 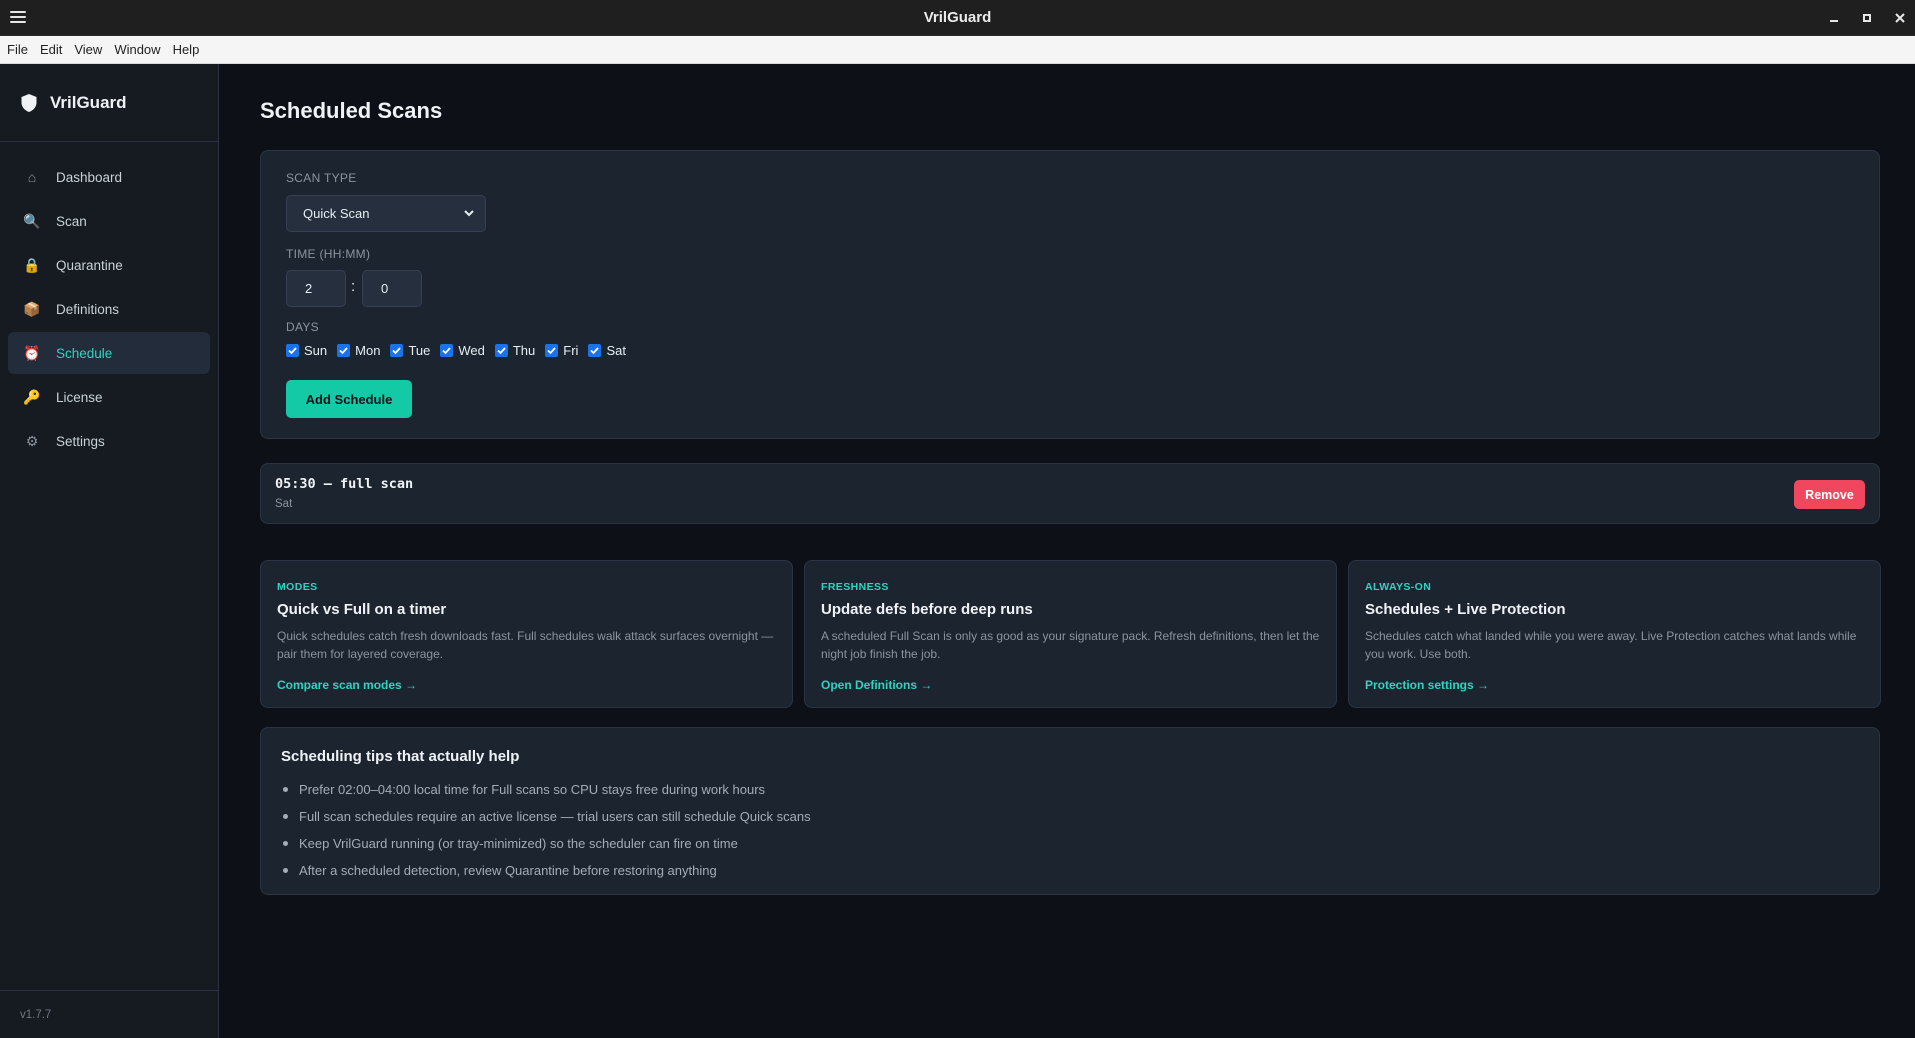 I want to click on hamburger-menu-icon, so click(x=18, y=17).